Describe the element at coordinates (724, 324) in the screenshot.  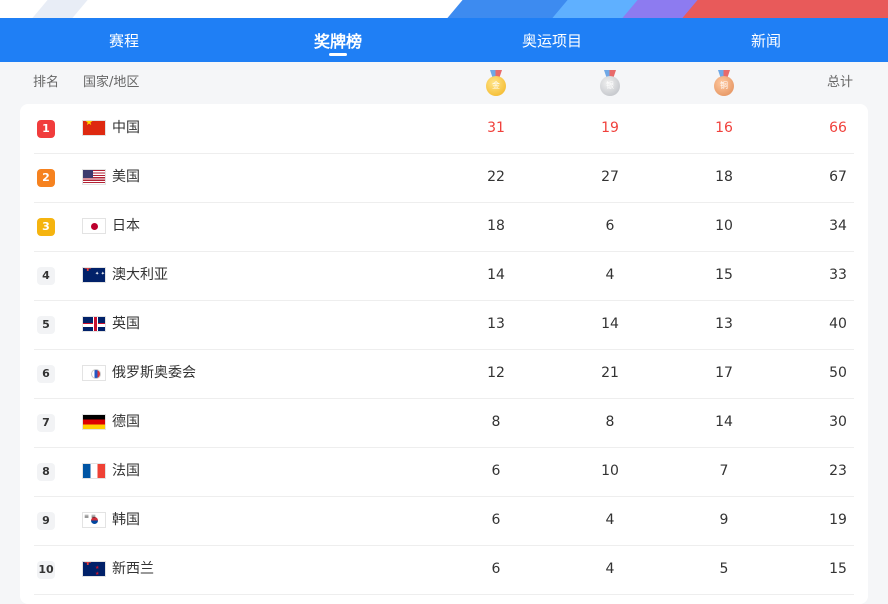
I see `bronze-count: 13` at that location.